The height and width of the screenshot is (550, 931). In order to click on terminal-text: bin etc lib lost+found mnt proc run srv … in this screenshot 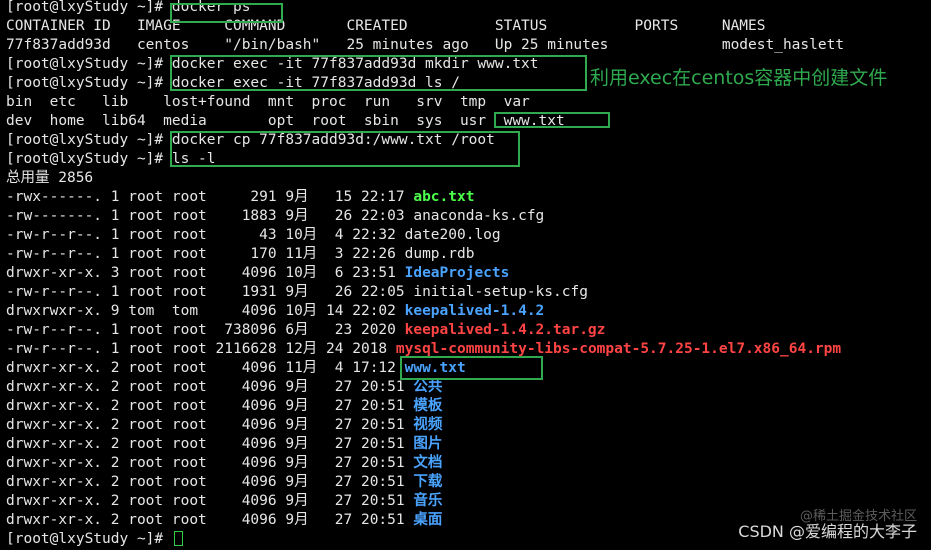, I will do `click(268, 102)`.